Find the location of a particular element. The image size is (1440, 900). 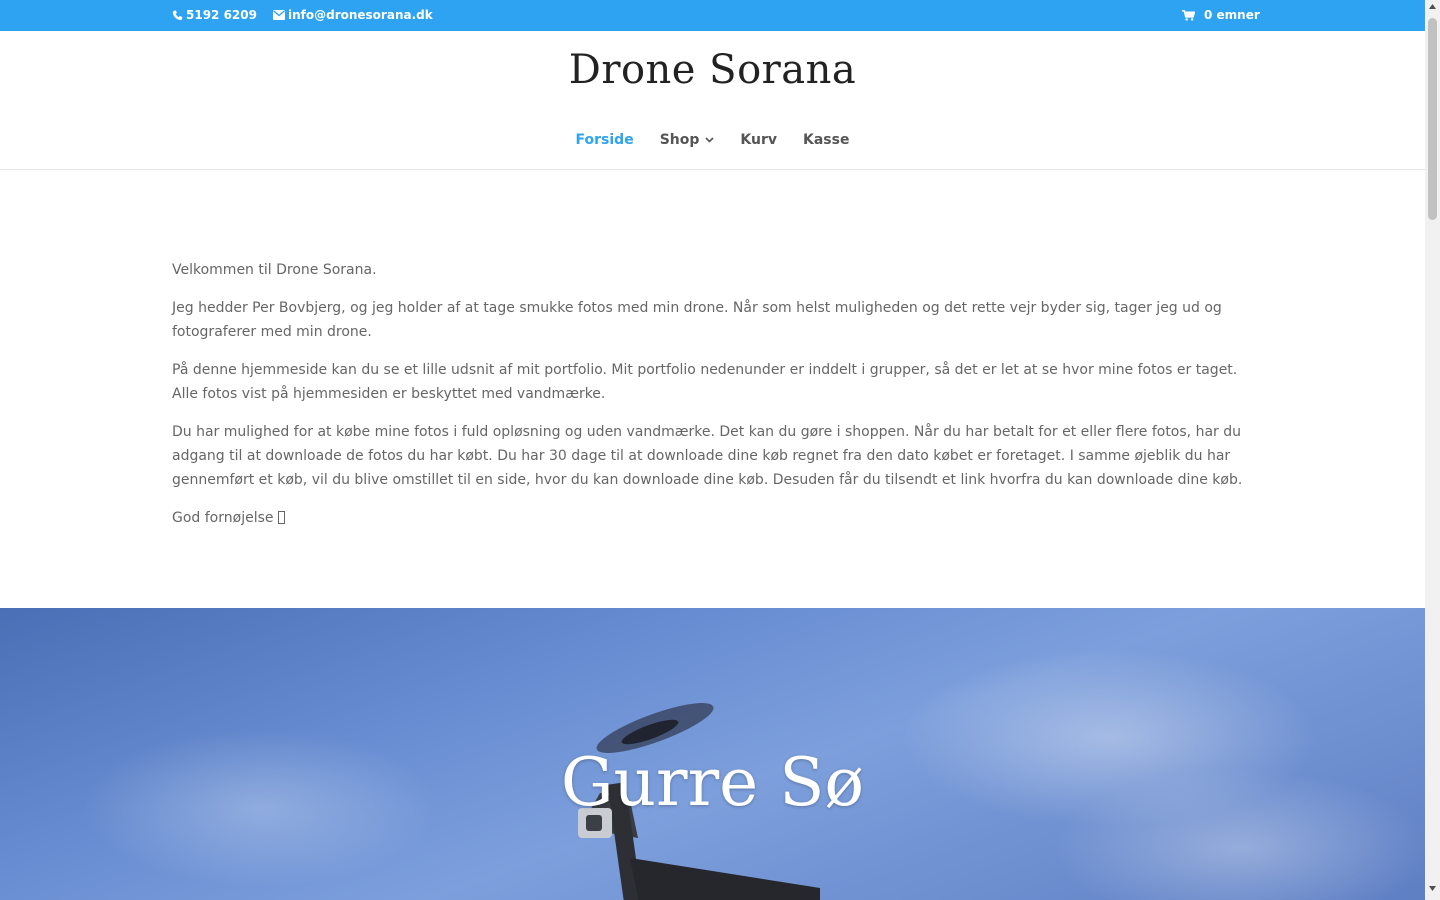

hero-title: Gurre Sø is located at coordinates (712, 782).